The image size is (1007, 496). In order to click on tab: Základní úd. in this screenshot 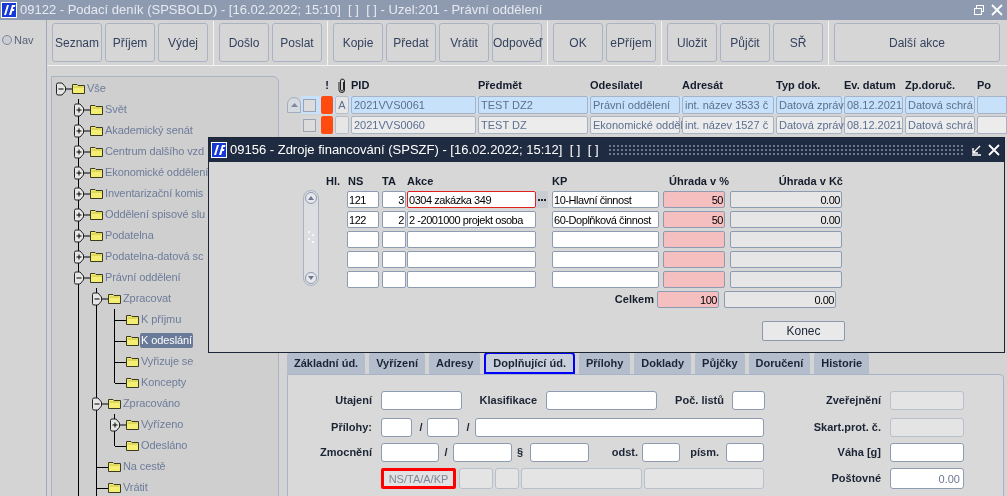, I will do `click(326, 363)`.